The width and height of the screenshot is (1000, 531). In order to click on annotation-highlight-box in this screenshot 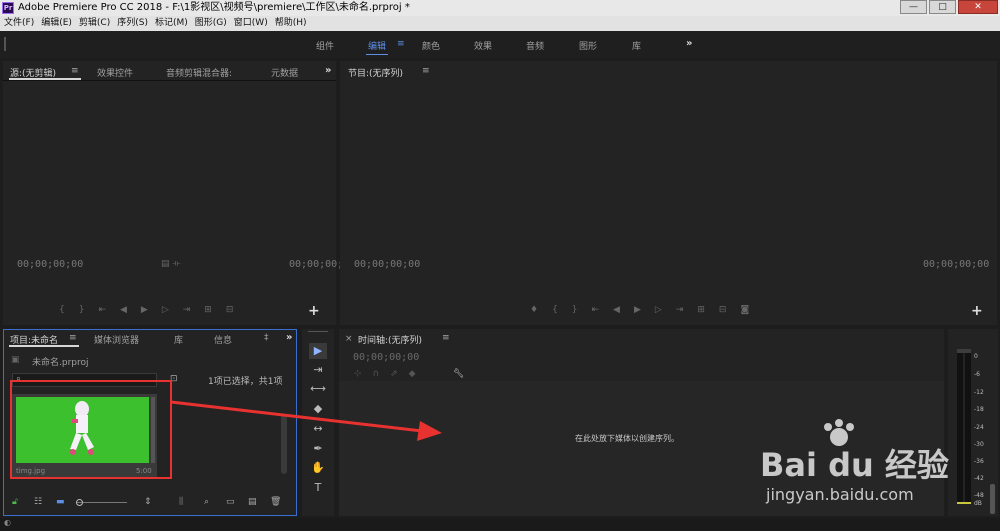, I will do `click(91, 429)`.